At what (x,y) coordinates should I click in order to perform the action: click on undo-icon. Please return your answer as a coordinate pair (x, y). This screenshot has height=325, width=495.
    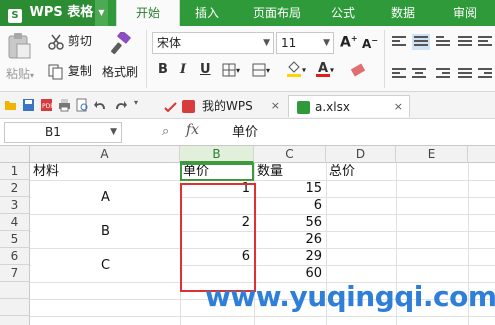
    Looking at the image, I should click on (100, 105).